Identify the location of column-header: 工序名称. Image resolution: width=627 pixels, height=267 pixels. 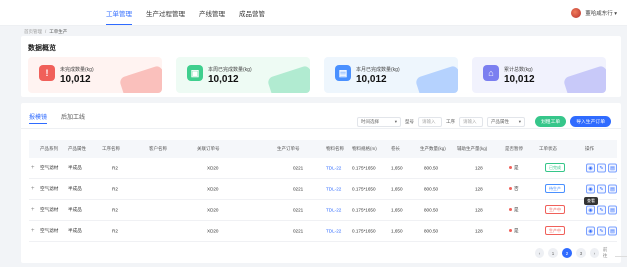
(111, 148).